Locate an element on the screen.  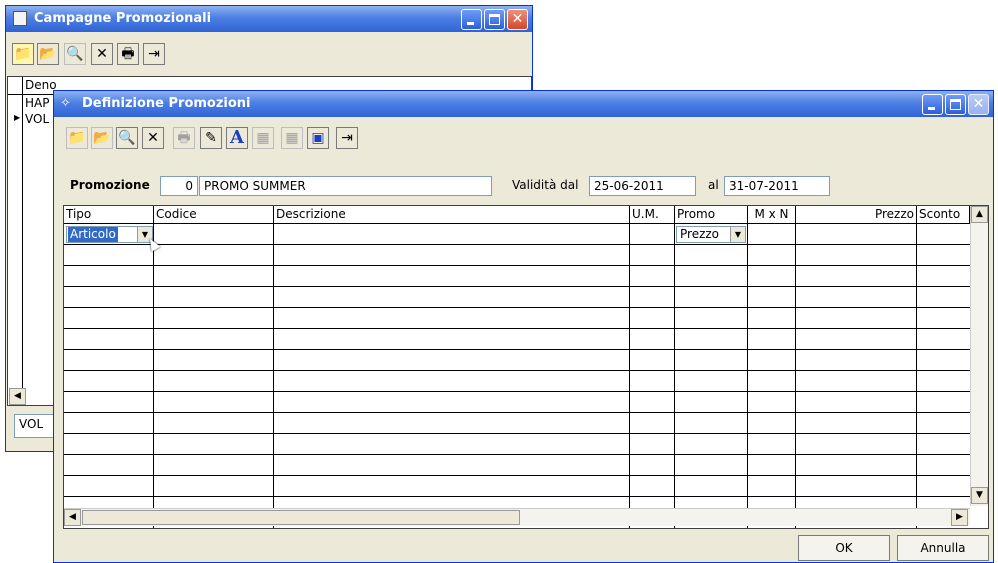
save-icon: ▣ is located at coordinates (318, 138).